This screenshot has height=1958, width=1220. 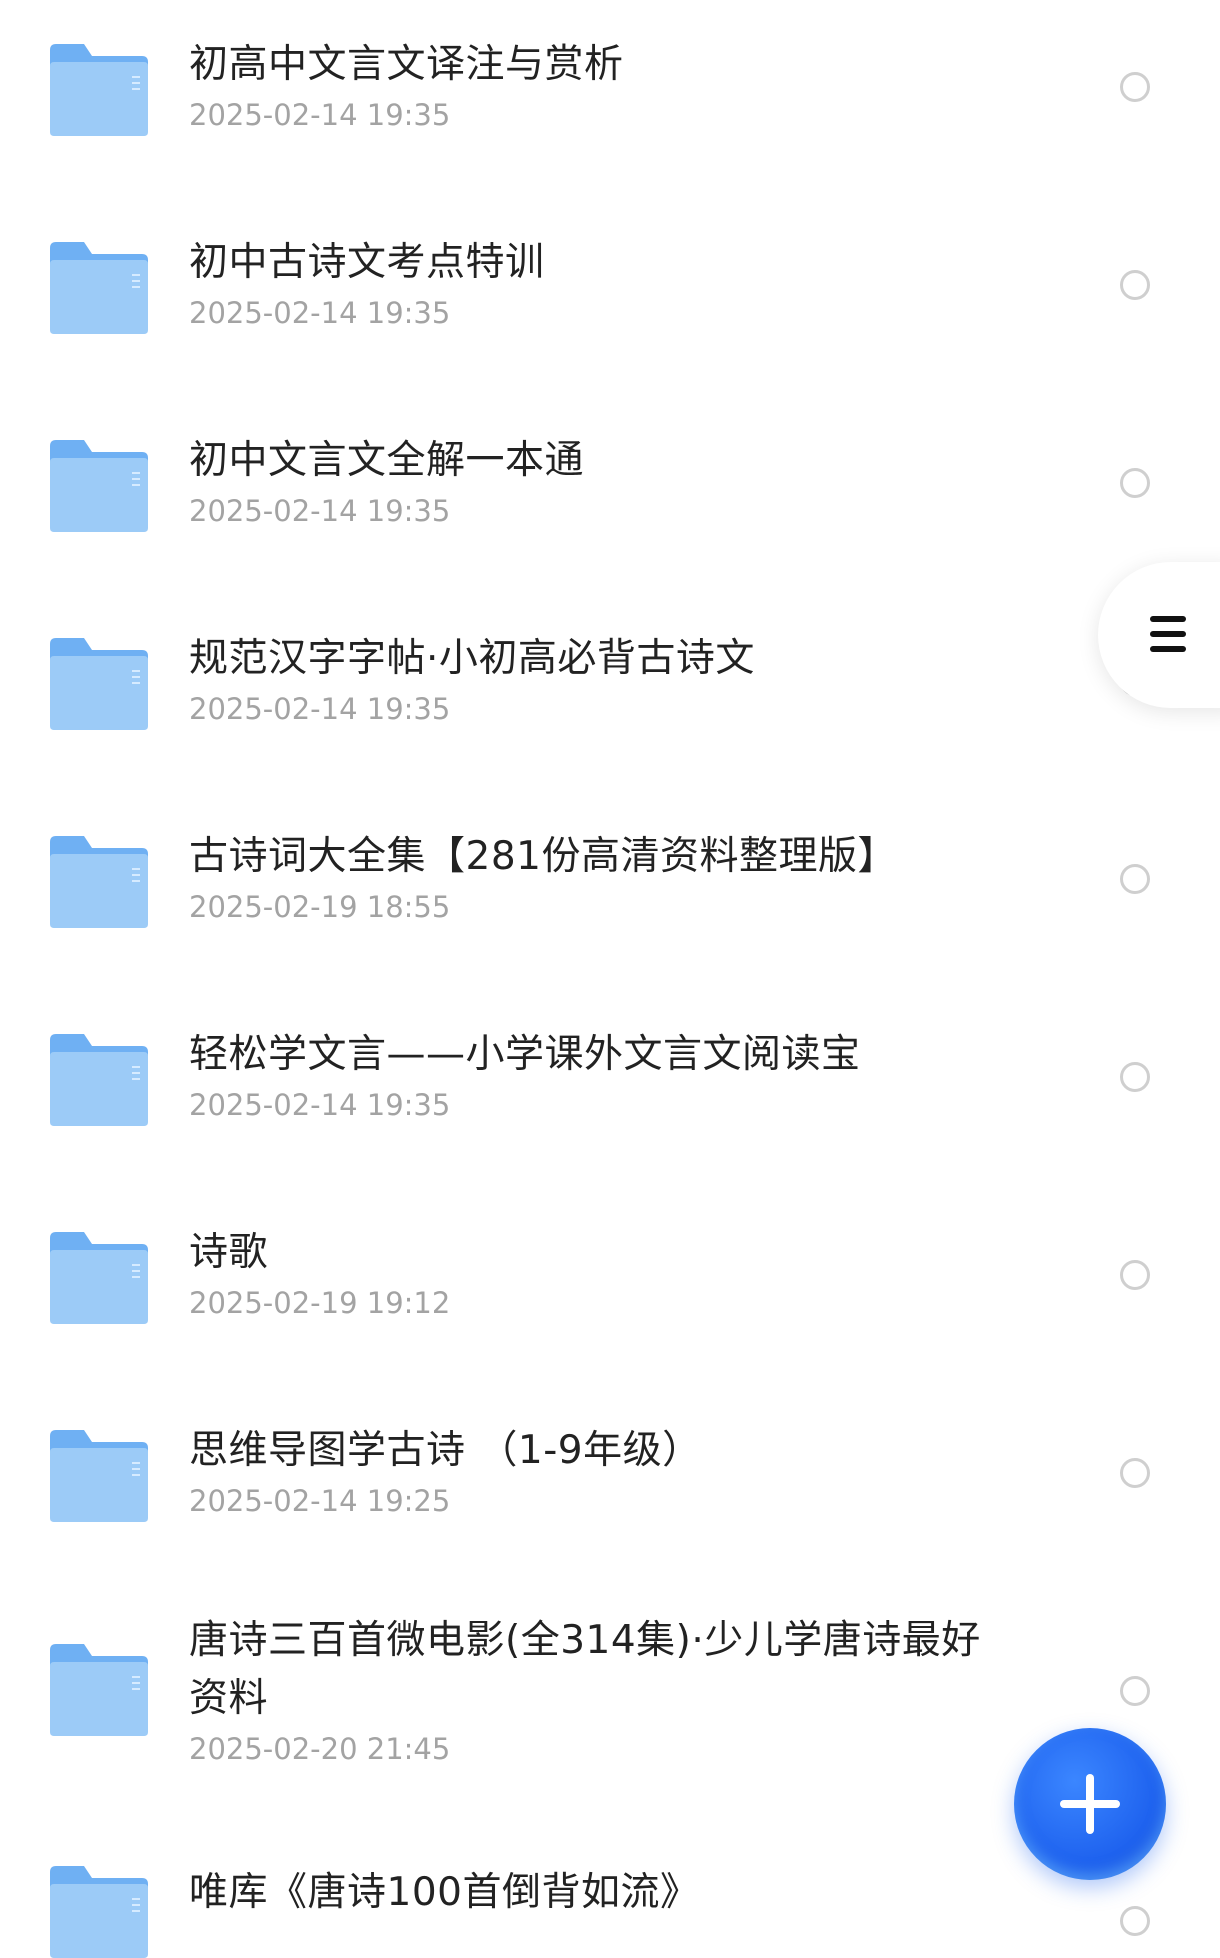 I want to click on file-time: 2025-02-19 19:12, so click(x=320, y=1303).